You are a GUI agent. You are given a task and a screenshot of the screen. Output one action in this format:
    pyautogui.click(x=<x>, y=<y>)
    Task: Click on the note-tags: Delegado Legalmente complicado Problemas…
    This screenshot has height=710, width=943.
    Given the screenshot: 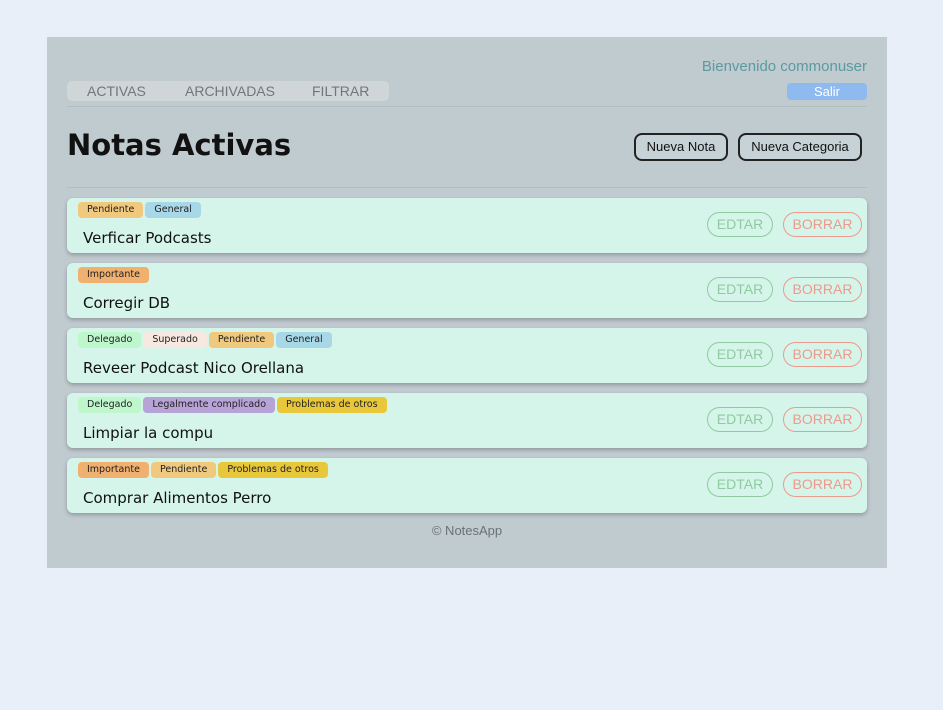 What is the action you would take?
    pyautogui.click(x=232, y=405)
    